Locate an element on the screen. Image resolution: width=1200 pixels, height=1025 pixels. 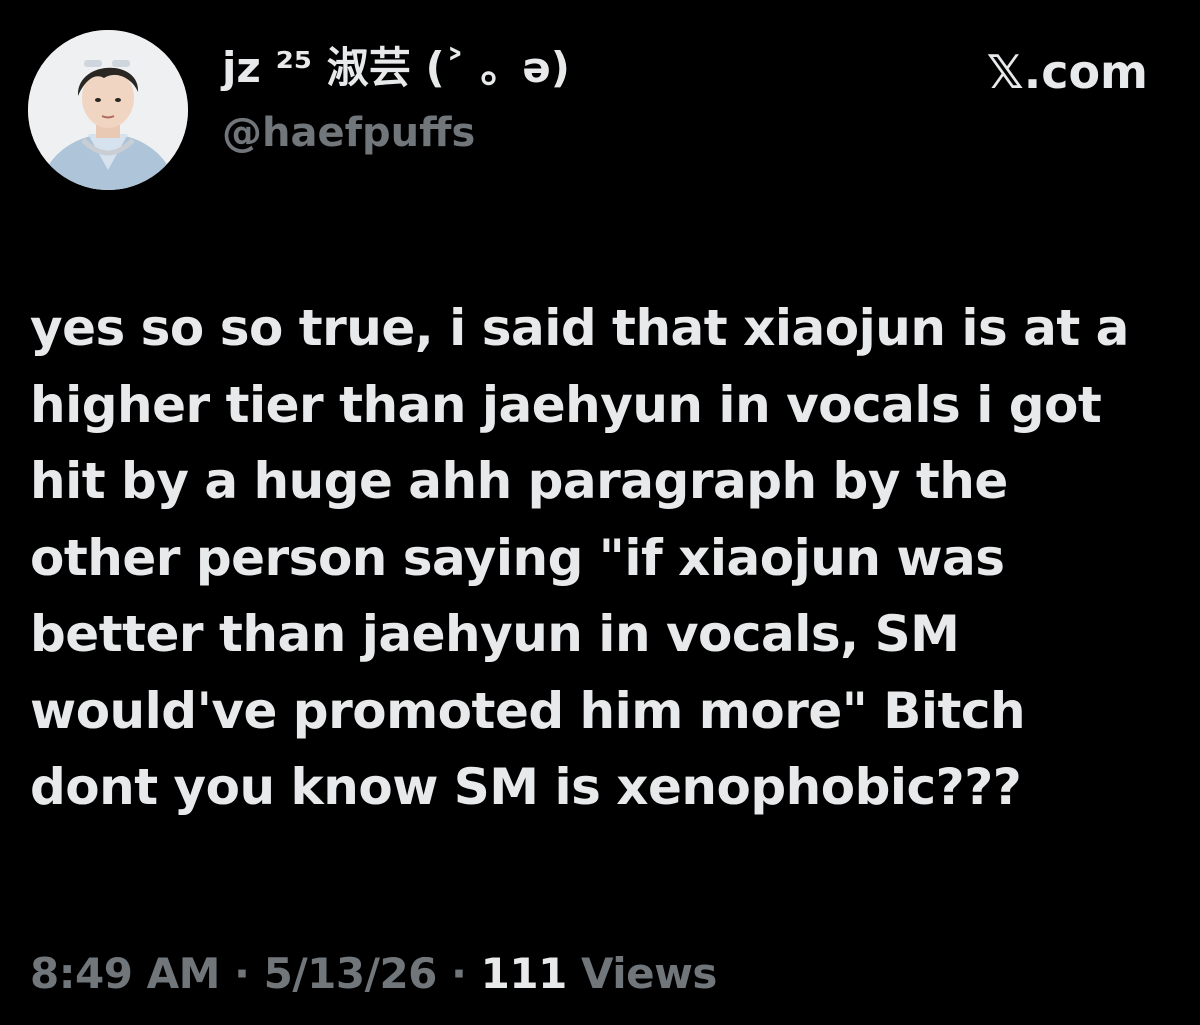
tweet-time: 8:49 AM is located at coordinates (125, 973).